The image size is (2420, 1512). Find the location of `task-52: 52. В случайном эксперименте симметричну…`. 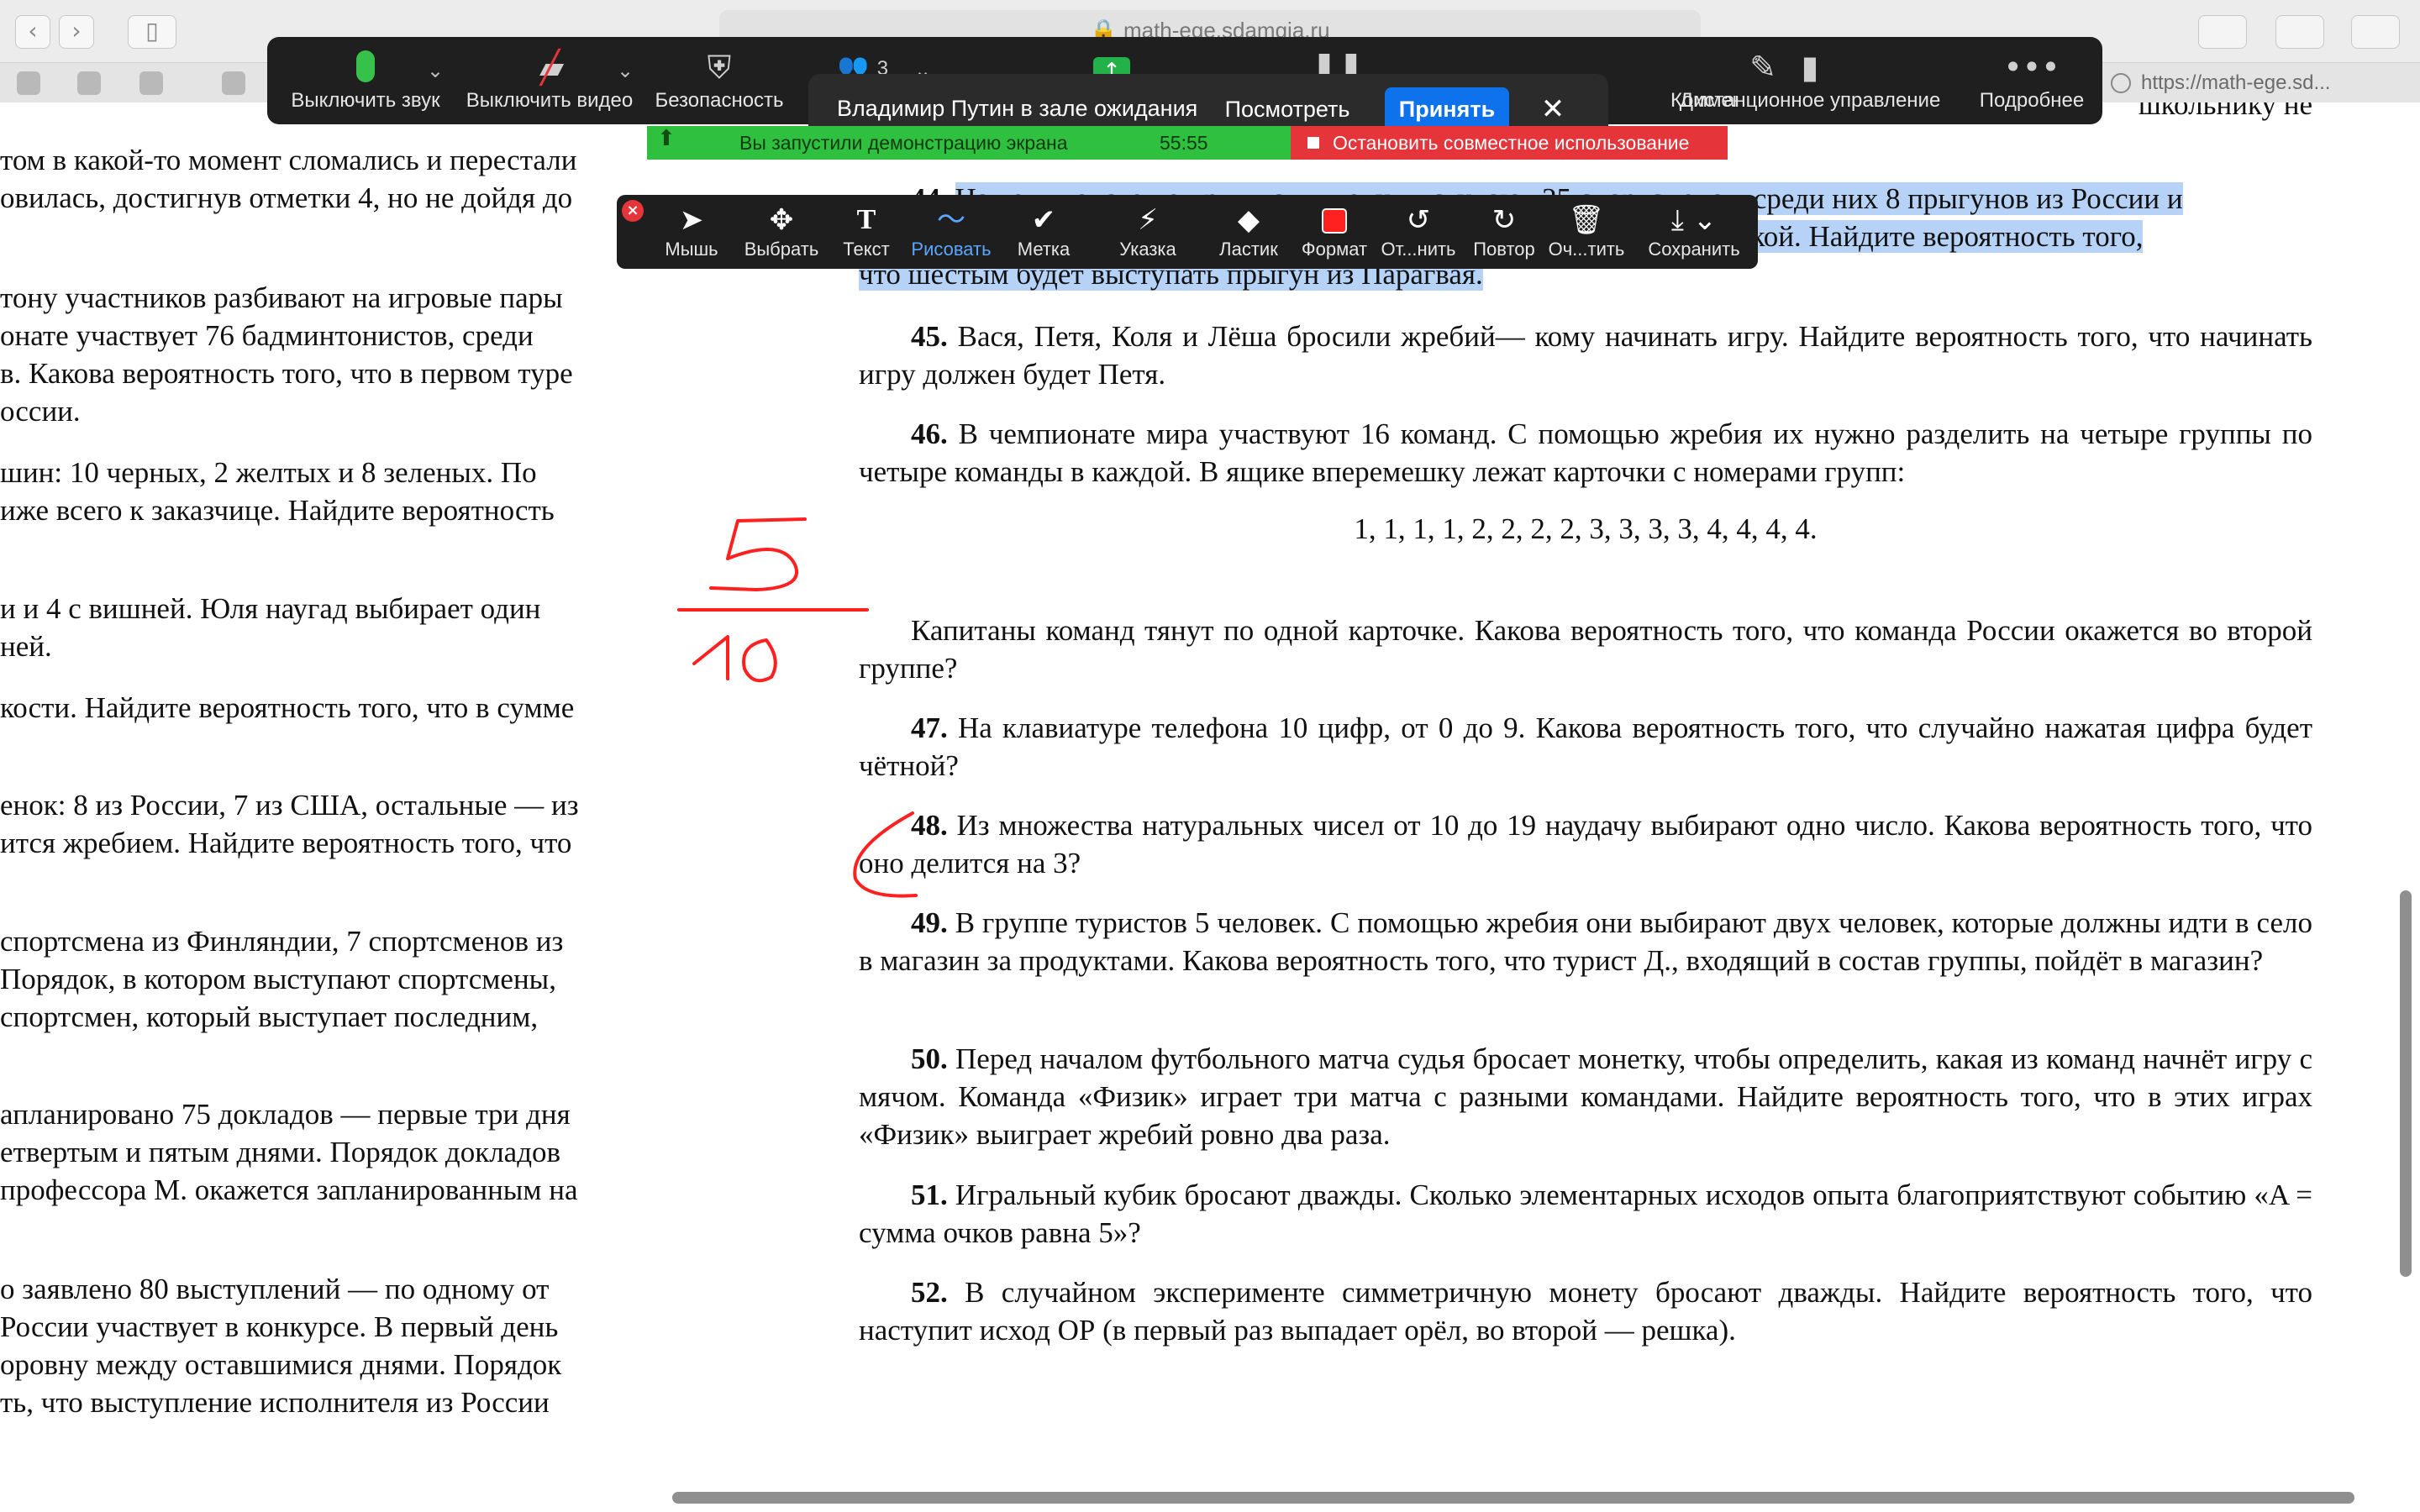

task-52: 52. В случайном эксперименте симметричну… is located at coordinates (1586, 1311).